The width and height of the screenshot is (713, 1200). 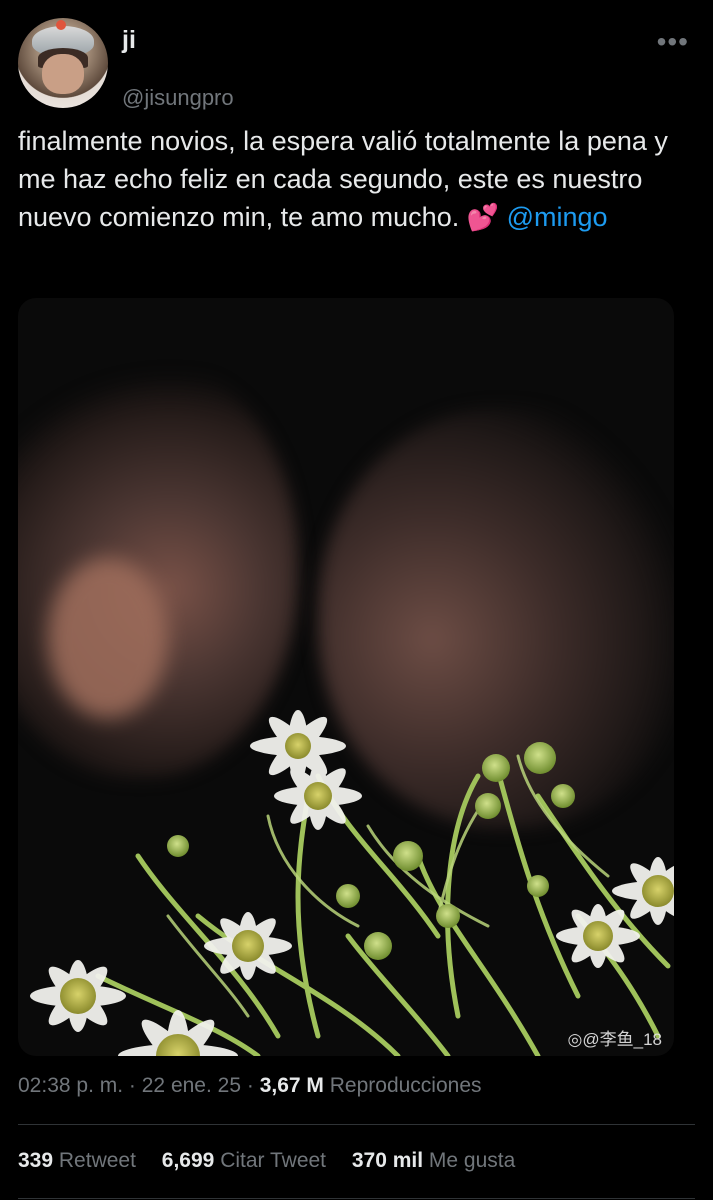 I want to click on tweet-header: ji @jisungpro •••, so click(x=355, y=64).